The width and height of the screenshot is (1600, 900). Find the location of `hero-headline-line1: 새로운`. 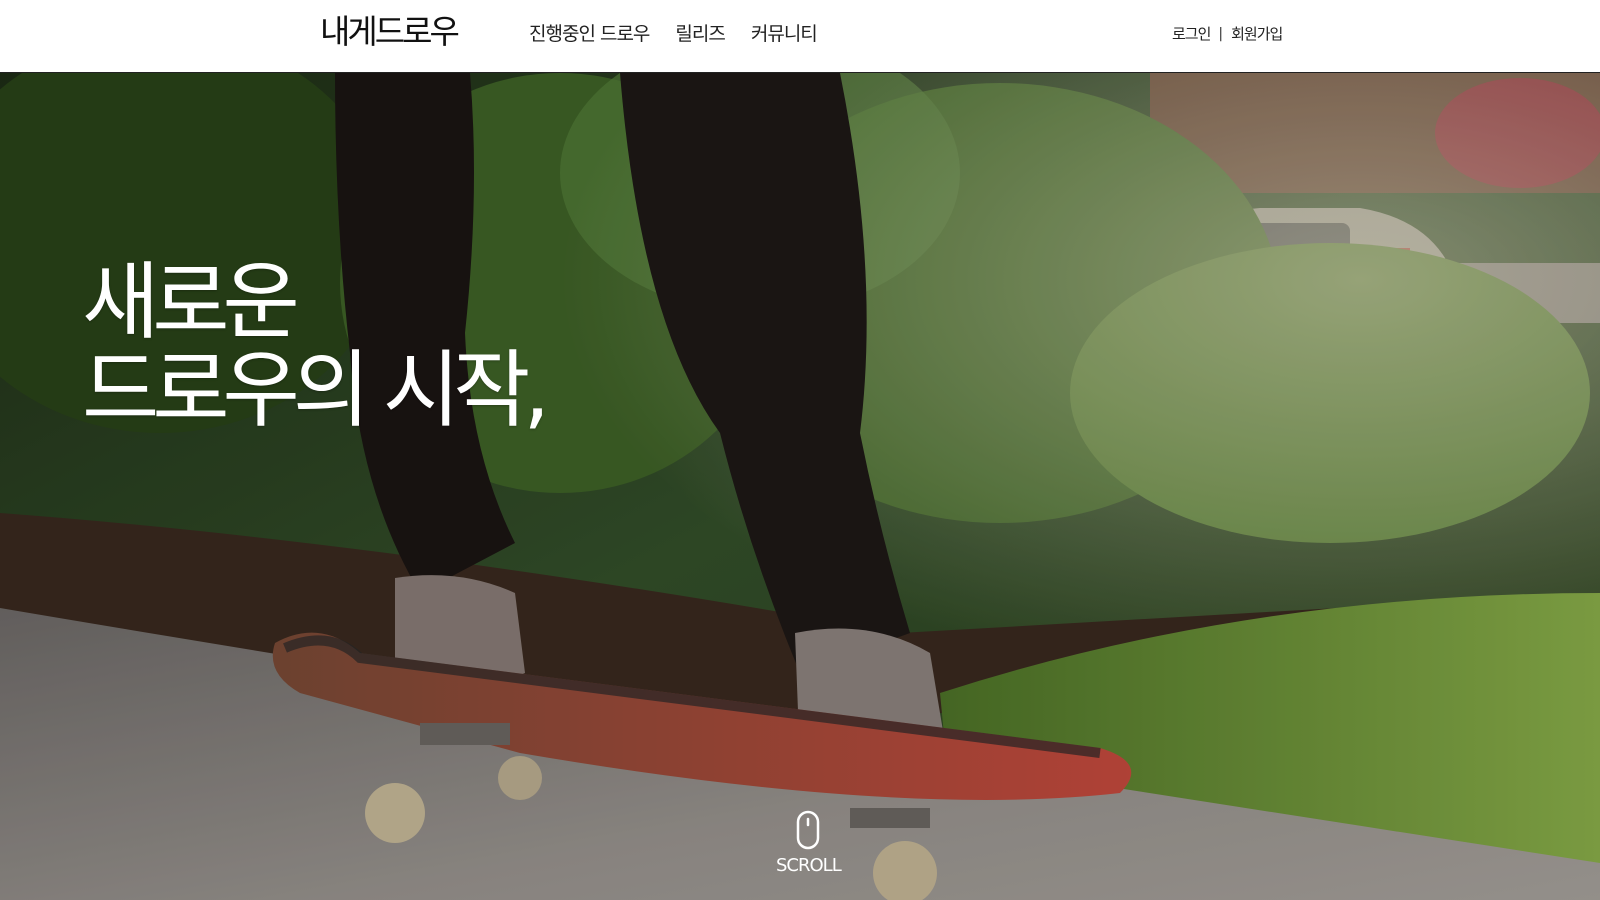

hero-headline-line1: 새로운 is located at coordinates (191, 302).